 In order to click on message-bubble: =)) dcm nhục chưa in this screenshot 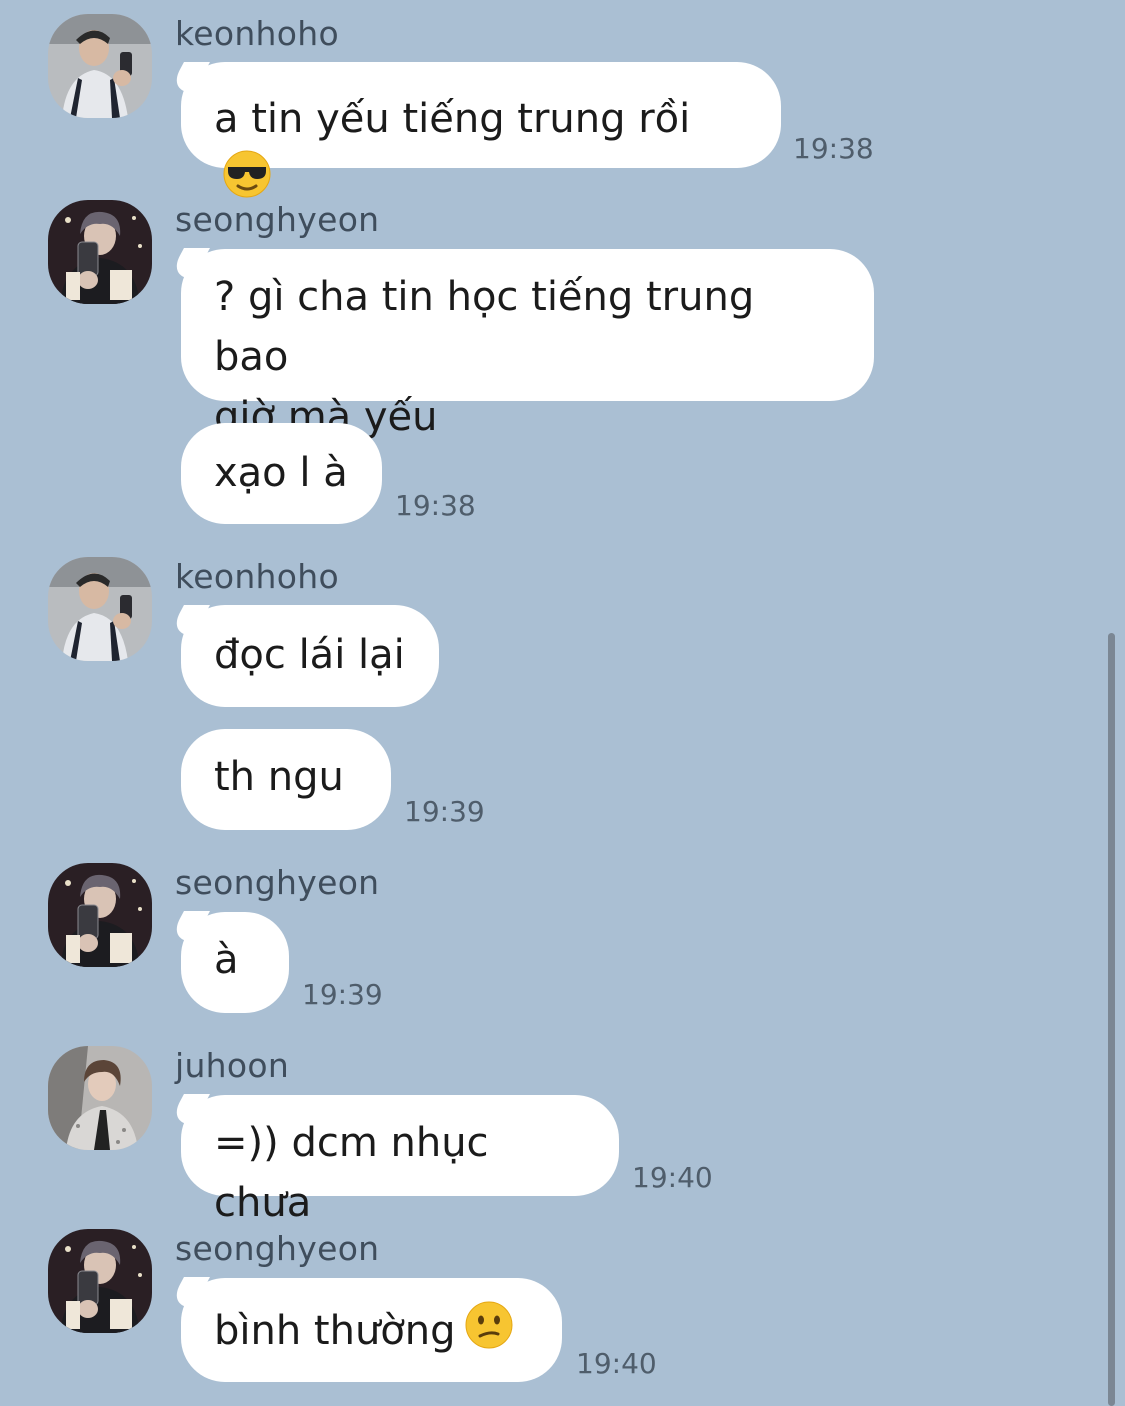, I will do `click(400, 1160)`.